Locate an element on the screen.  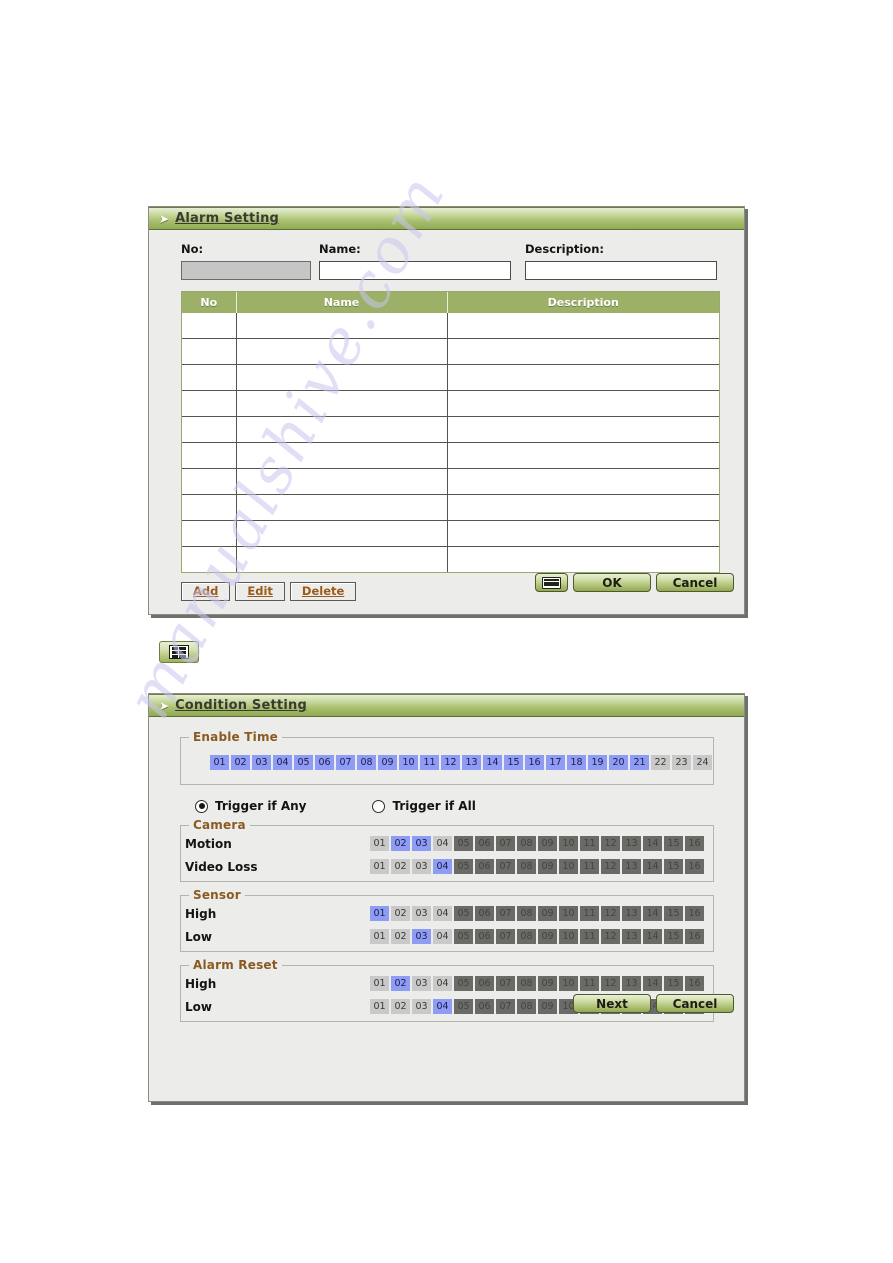
camera-motion-cell-16: 16 is located at coordinates (694, 843).